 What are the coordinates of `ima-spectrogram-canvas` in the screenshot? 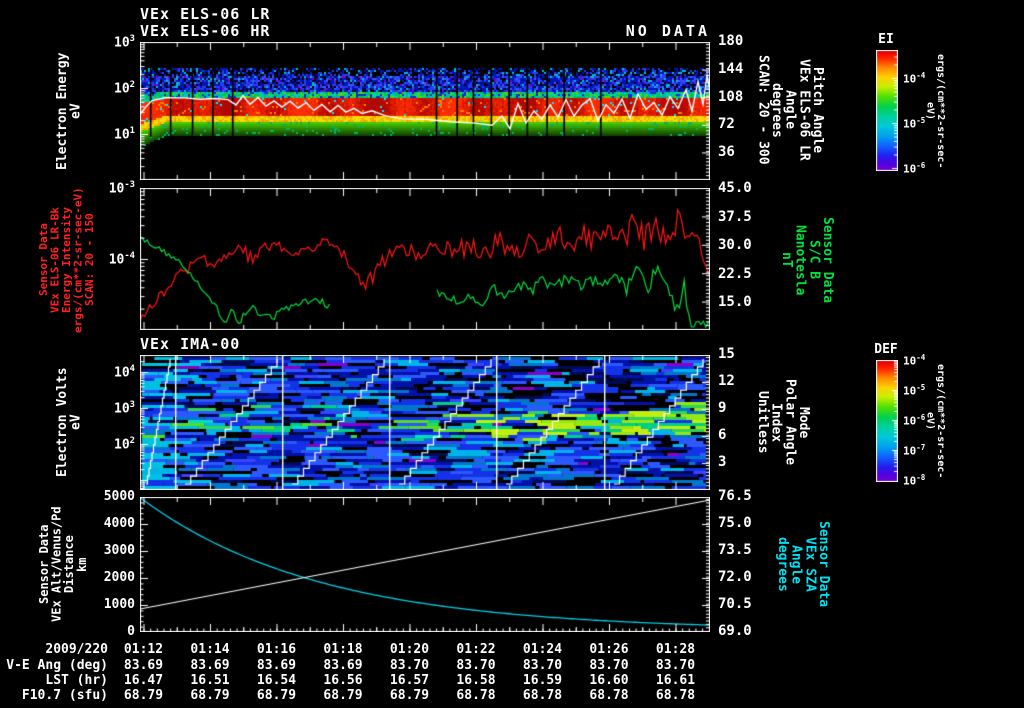 It's located at (425, 422).